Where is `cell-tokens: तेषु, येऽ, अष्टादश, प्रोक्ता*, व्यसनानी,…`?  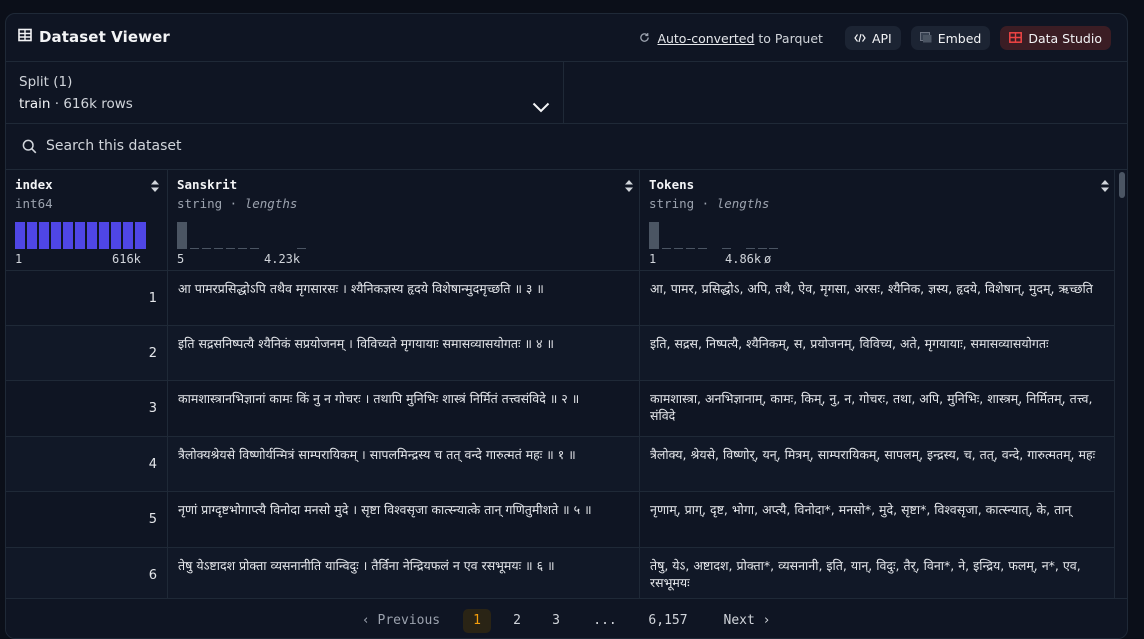 cell-tokens: तेषु, येऽ, अष्टादश, प्रोक्ता*, व्यसनानी,… is located at coordinates (865, 574).